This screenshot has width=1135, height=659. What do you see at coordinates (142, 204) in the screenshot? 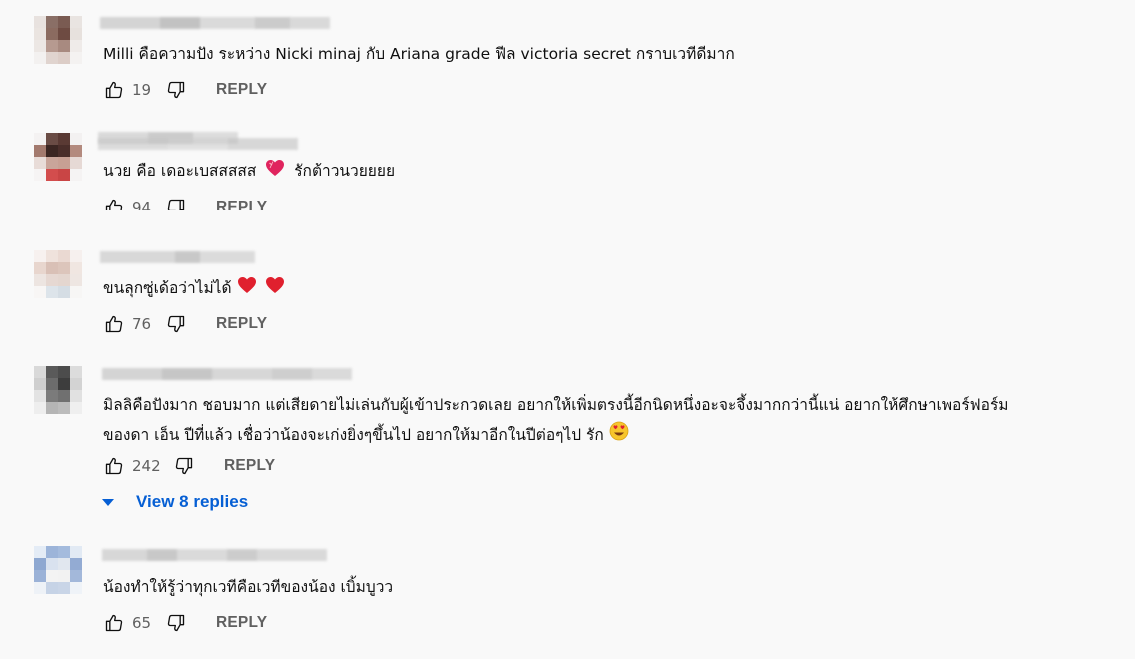
I see `like-count: 94` at bounding box center [142, 204].